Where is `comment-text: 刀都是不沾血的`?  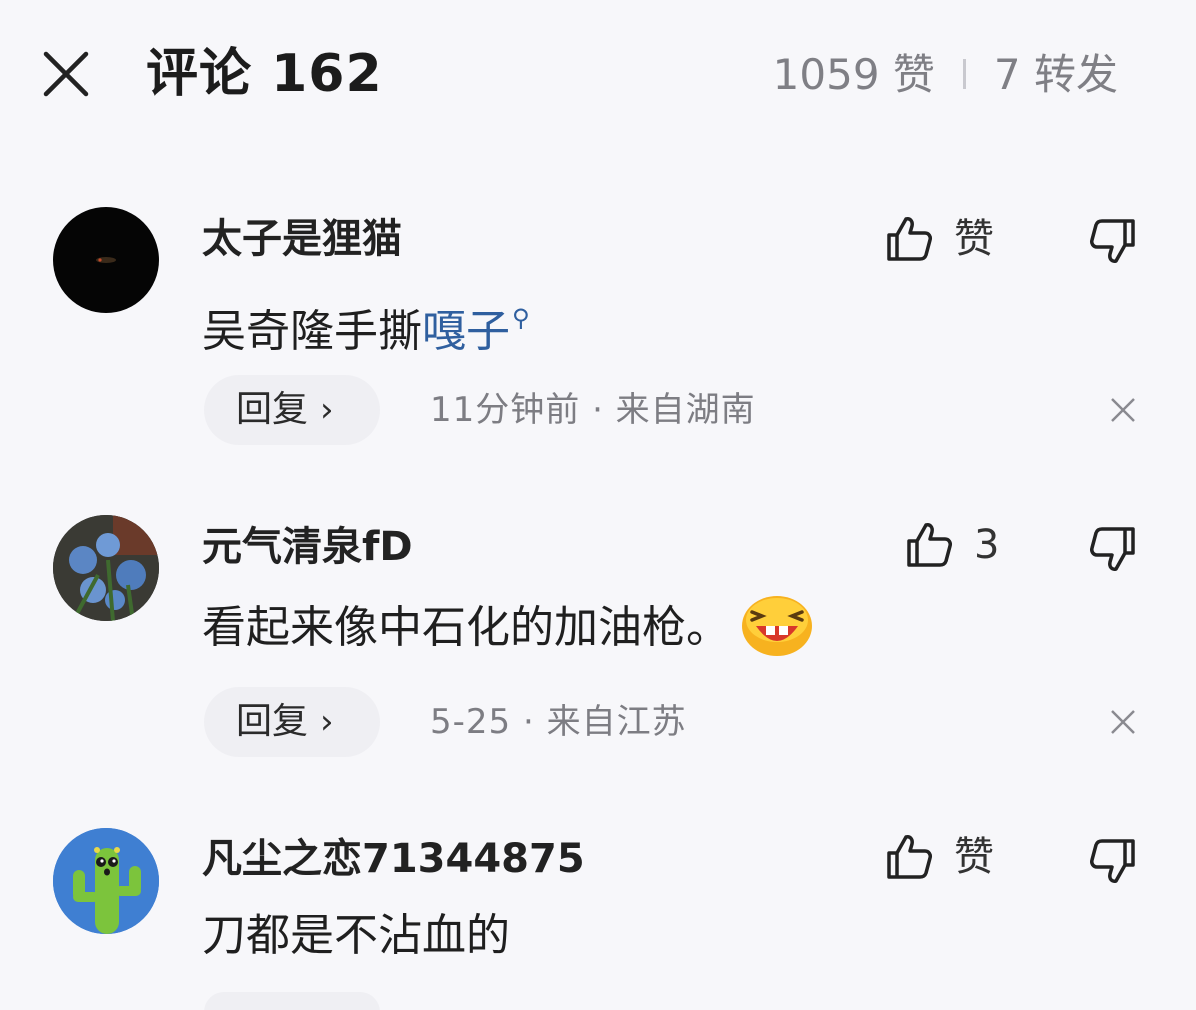 comment-text: 刀都是不沾血的 is located at coordinates (356, 935).